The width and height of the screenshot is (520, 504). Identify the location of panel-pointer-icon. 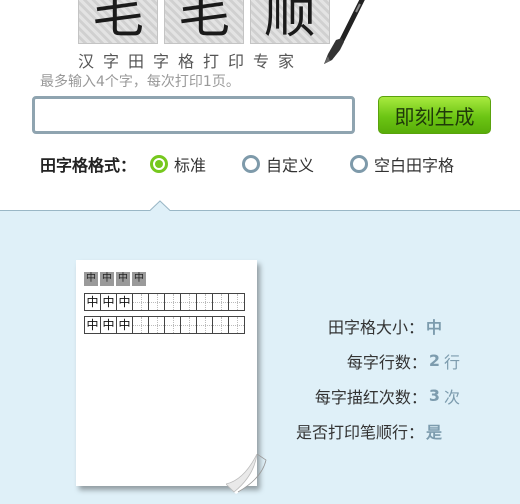
(160, 205).